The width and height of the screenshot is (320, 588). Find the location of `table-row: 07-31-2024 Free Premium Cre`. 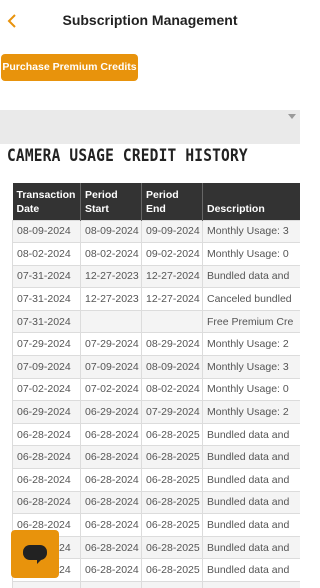

table-row: 07-31-2024 Free Premium Cre is located at coordinates (156, 321).